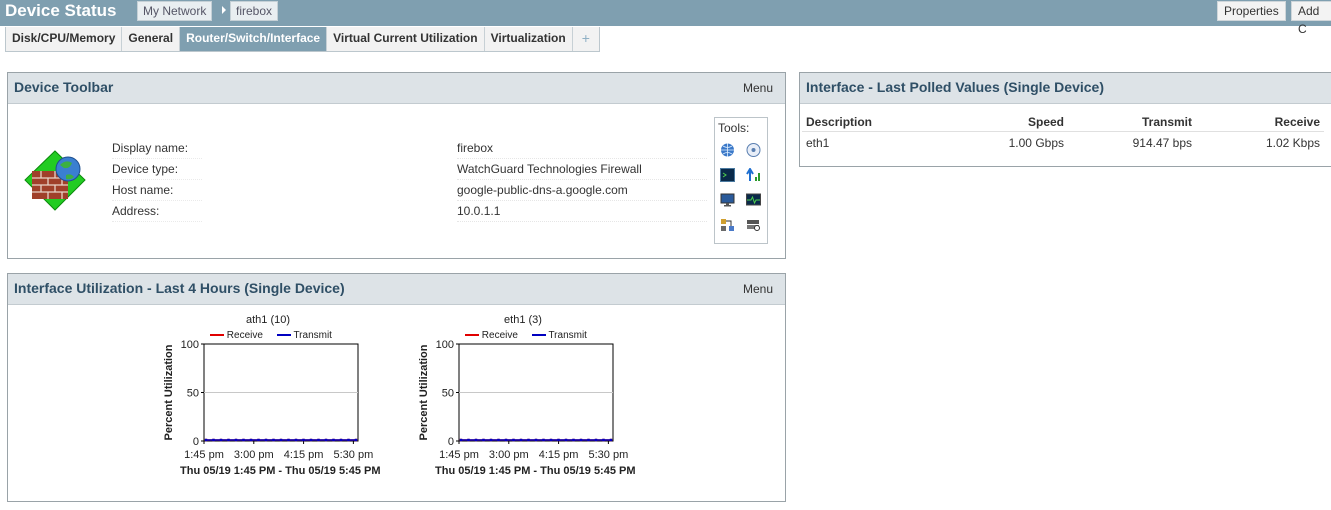 Image resolution: width=1331 pixels, height=510 pixels. Describe the element at coordinates (406, 39) in the screenshot. I see `tab-virtual-current-utilization: Virtual Current Utilization` at that location.